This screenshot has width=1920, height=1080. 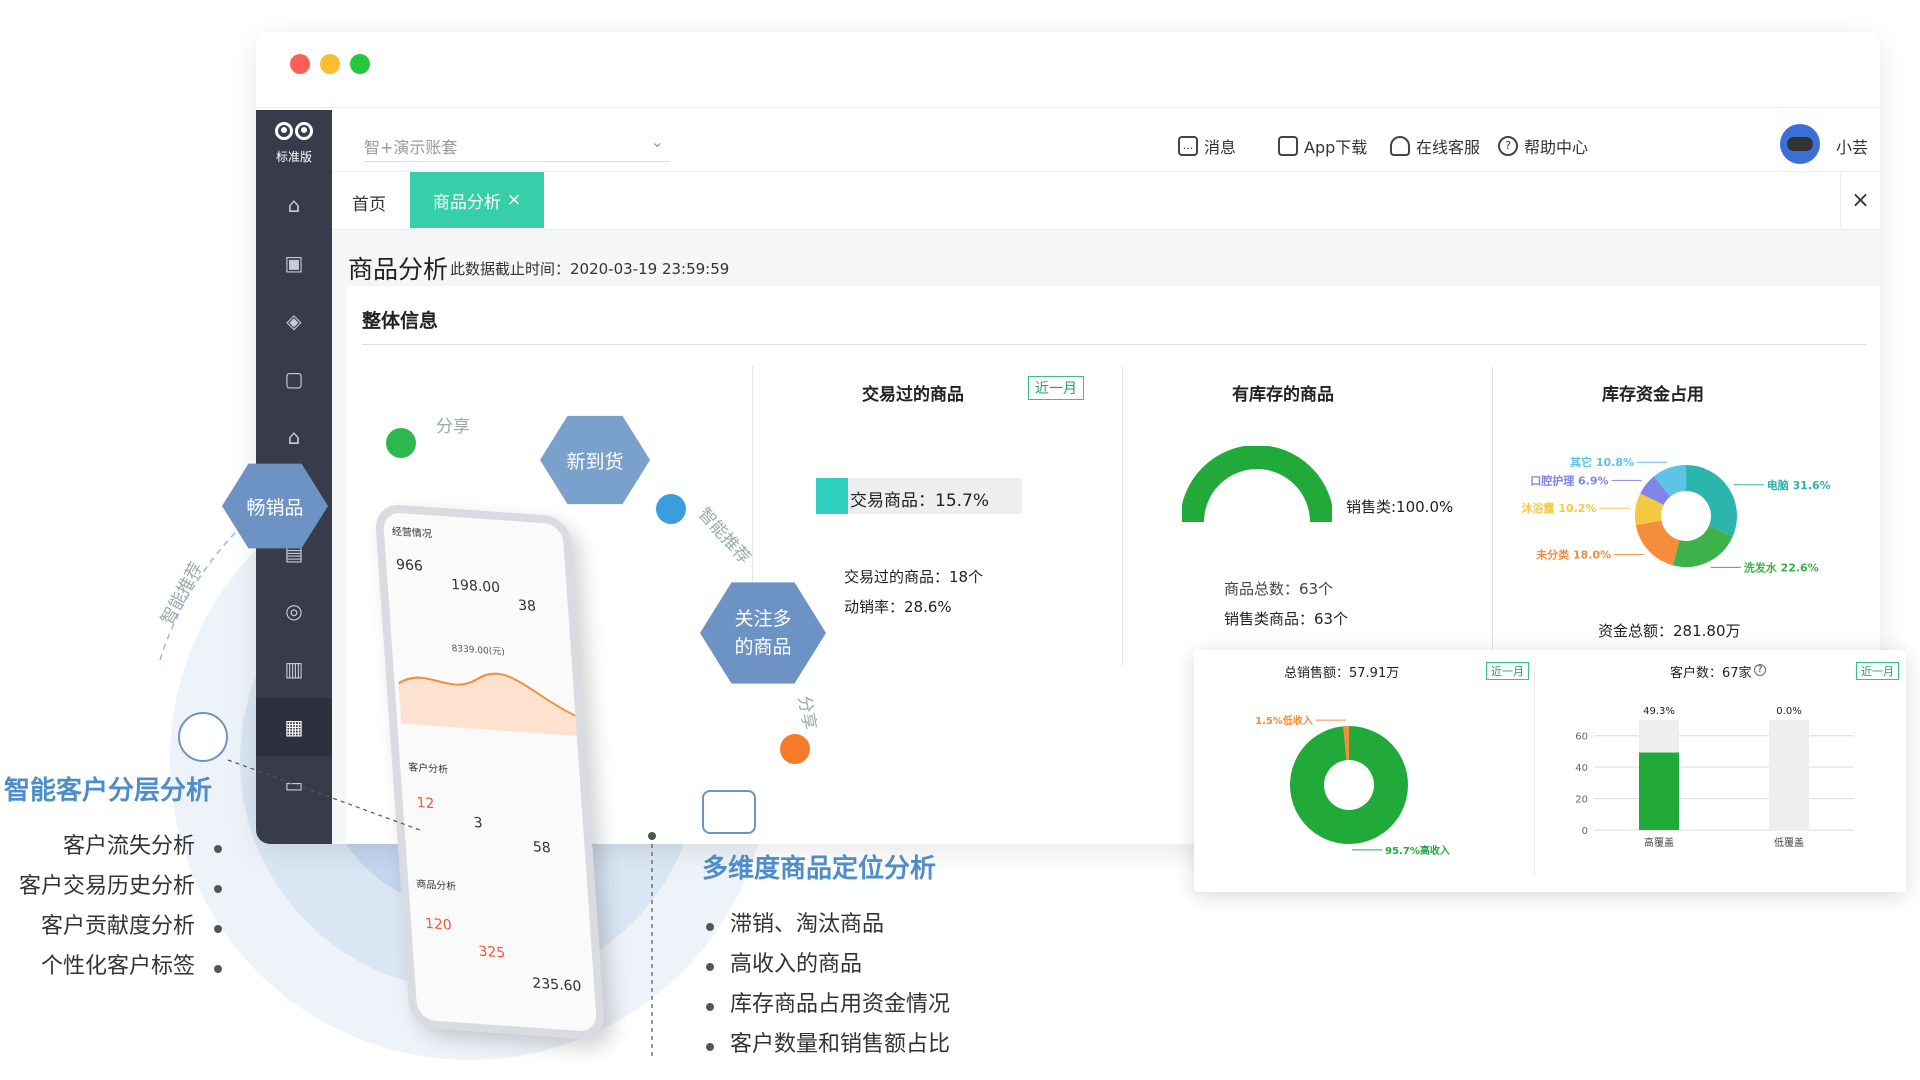 What do you see at coordinates (1288, 146) in the screenshot?
I see `phone-icon` at bounding box center [1288, 146].